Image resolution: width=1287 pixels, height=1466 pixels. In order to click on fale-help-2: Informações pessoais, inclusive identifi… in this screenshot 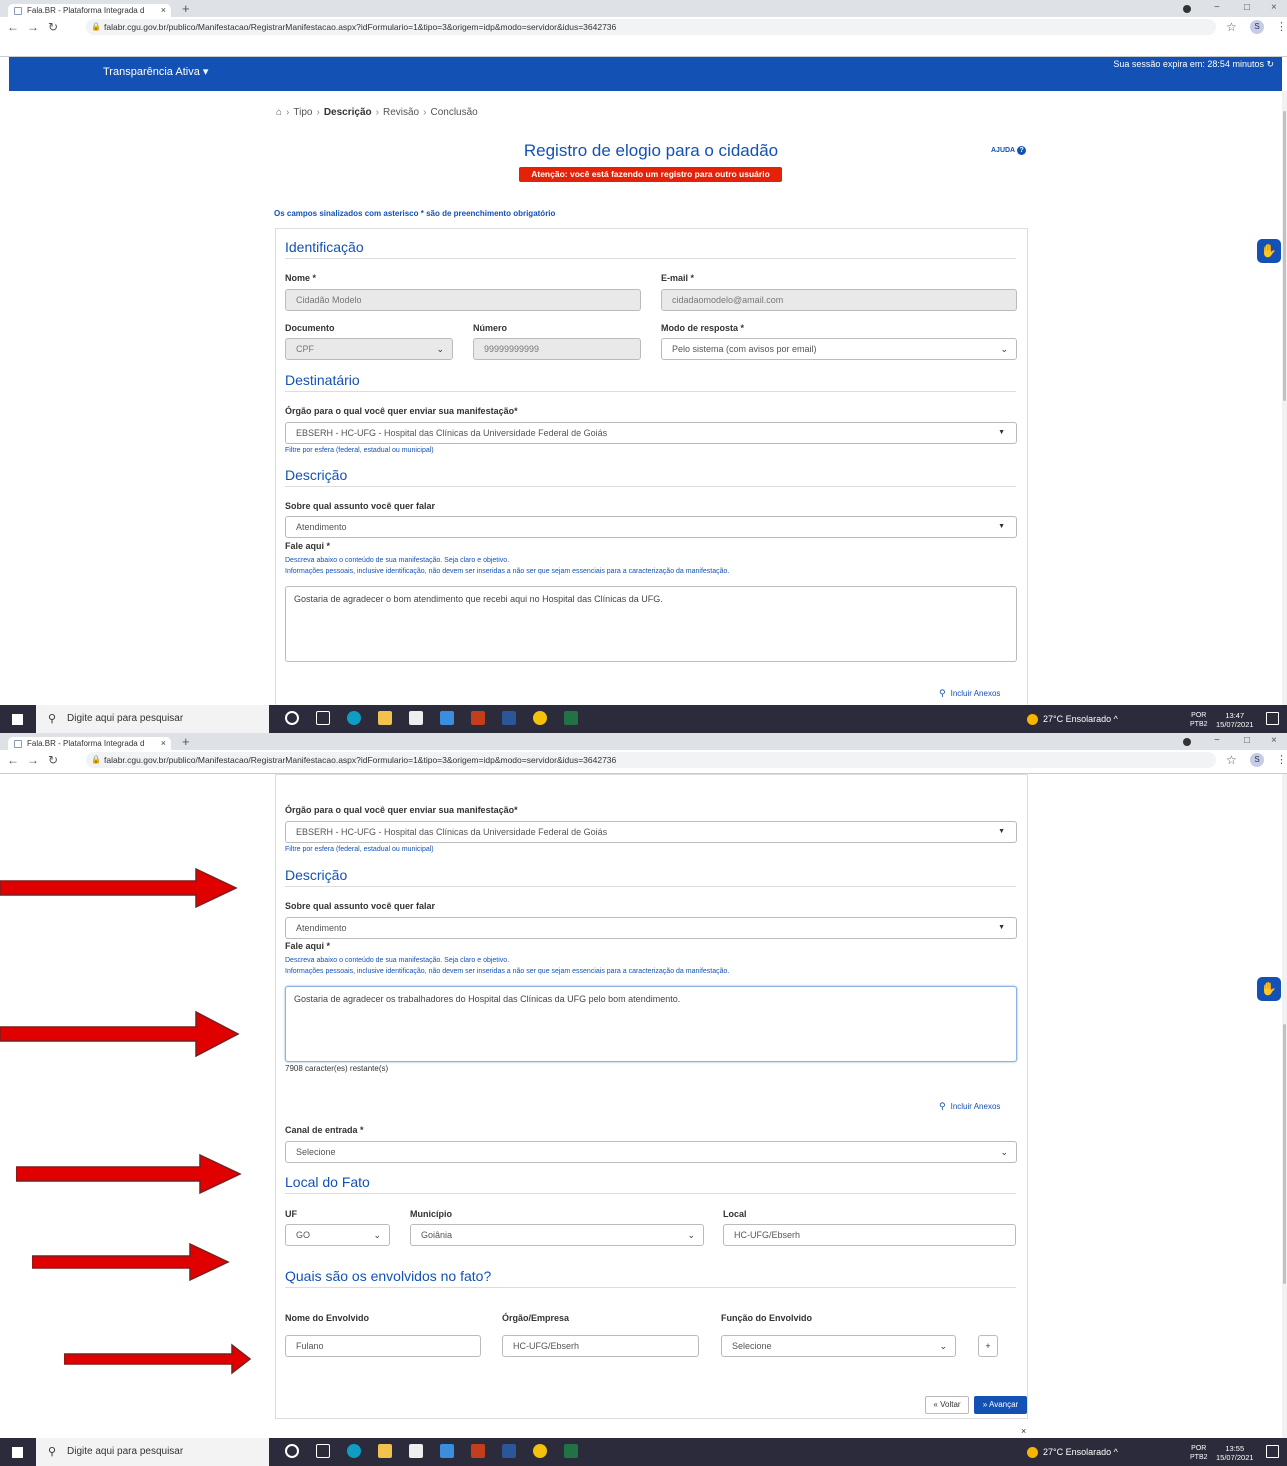, I will do `click(507, 571)`.